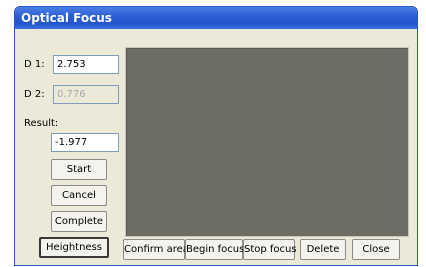 This screenshot has width=426, height=267. I want to click on stop-focus-button: Stop focus, so click(270, 249).